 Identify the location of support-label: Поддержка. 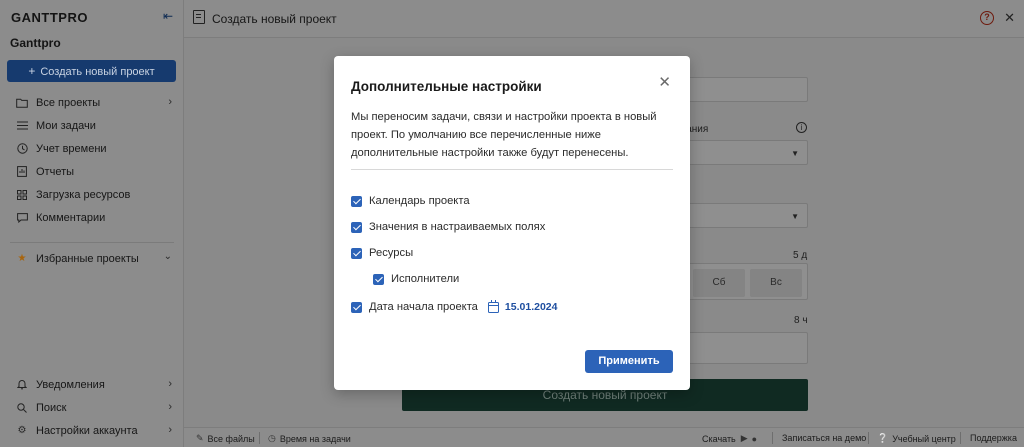
(993, 438).